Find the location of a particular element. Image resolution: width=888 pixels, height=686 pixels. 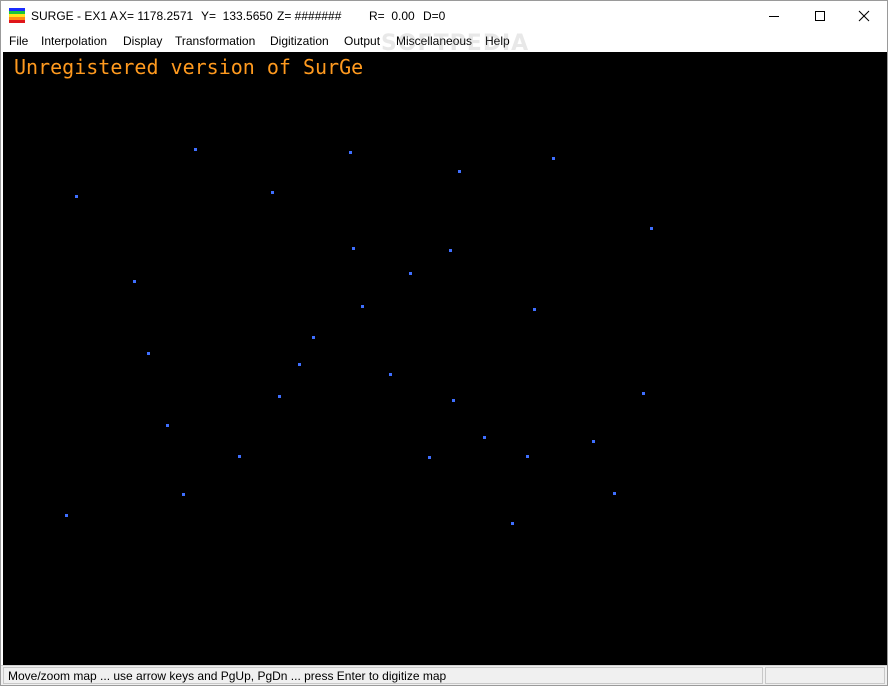

surge-app-icon is located at coordinates (17, 15).